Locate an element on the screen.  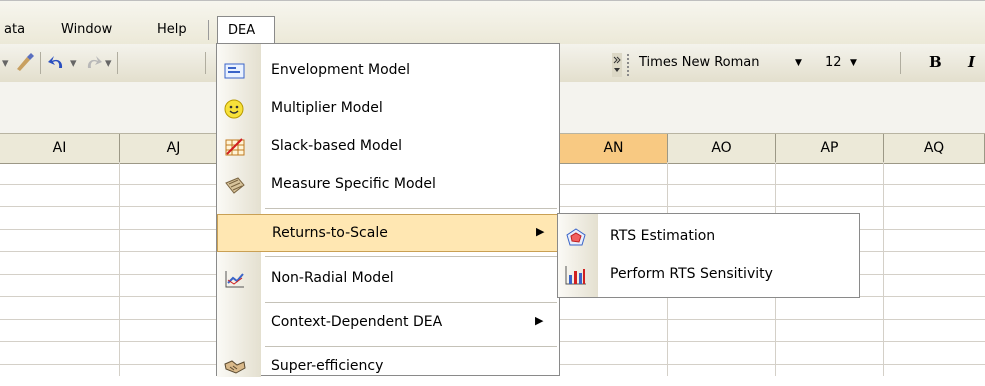
column-header-an: AN is located at coordinates (614, 148).